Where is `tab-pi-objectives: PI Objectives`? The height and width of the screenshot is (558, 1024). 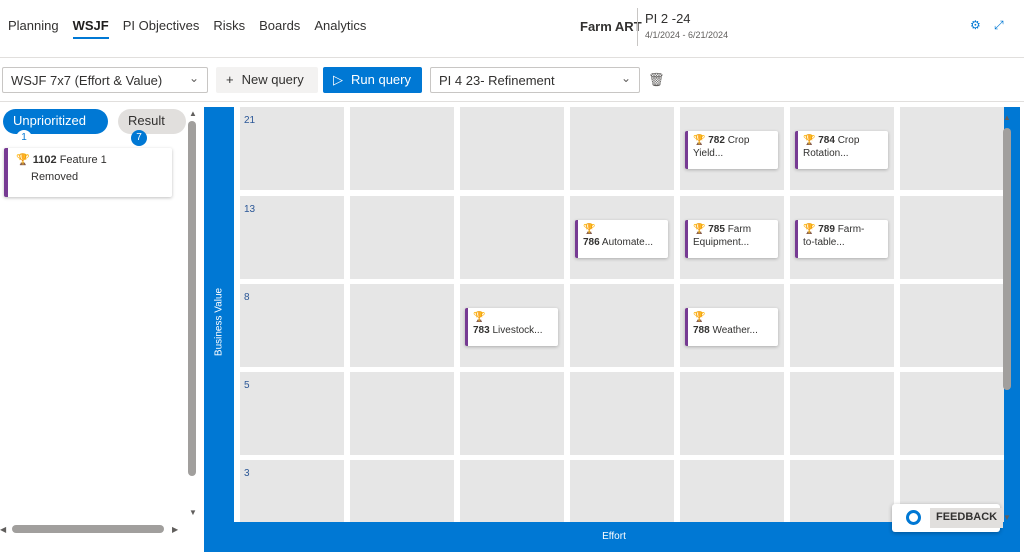 tab-pi-objectives: PI Objectives is located at coordinates (161, 25).